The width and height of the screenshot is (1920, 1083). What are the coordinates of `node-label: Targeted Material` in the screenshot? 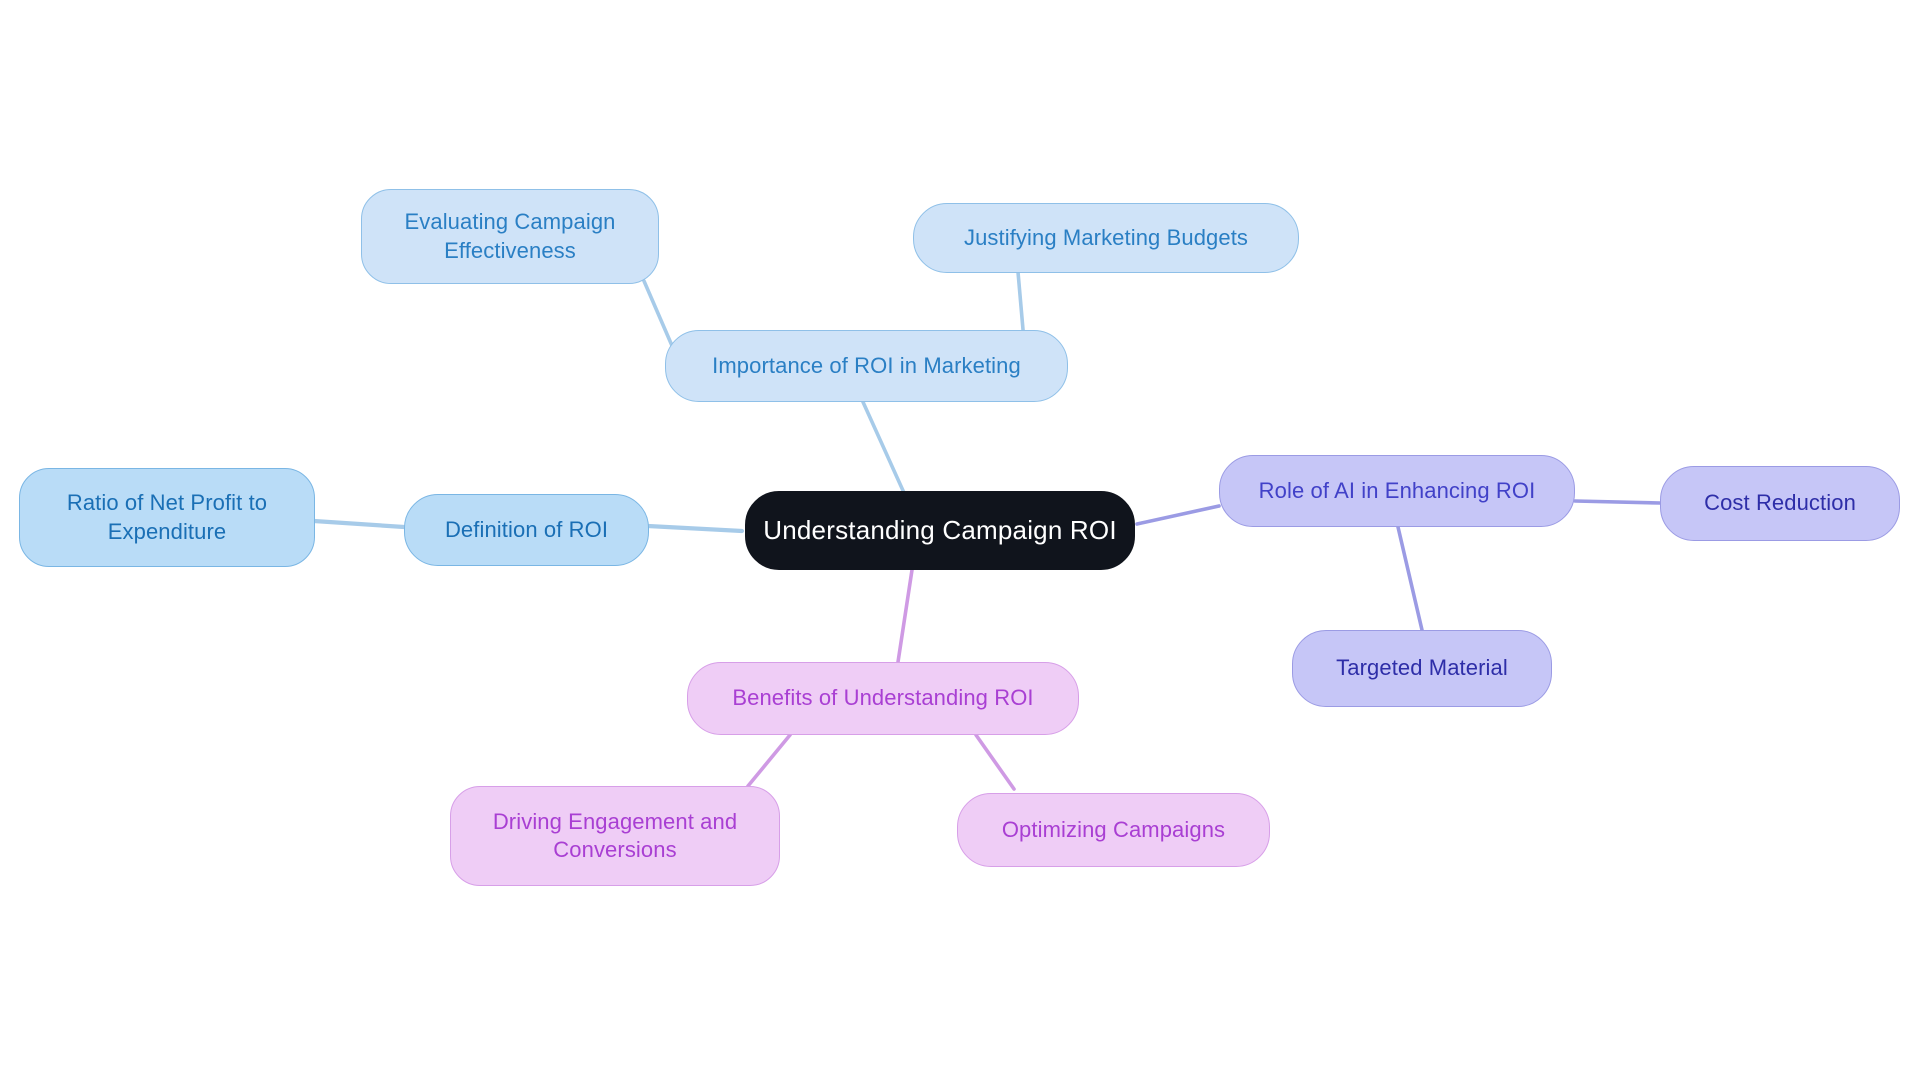 It's located at (1422, 668).